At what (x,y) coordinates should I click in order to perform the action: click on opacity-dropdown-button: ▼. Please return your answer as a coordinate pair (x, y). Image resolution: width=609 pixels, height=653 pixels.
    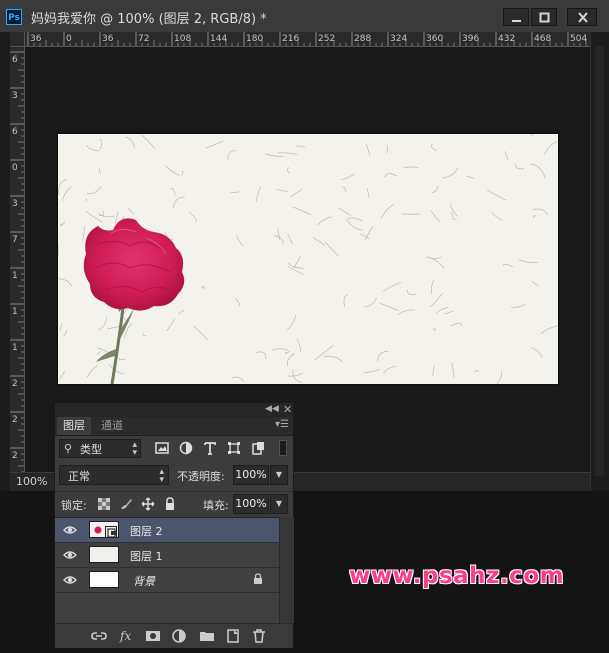
    Looking at the image, I should click on (279, 475).